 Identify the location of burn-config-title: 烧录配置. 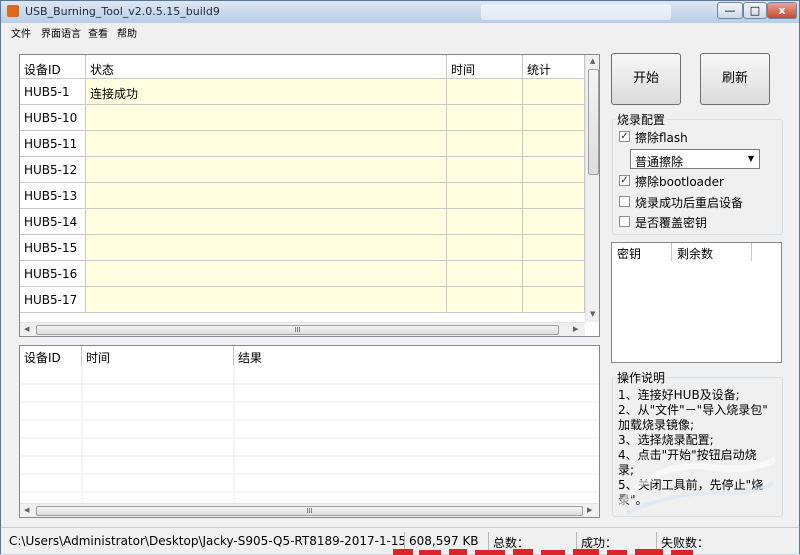
(641, 119).